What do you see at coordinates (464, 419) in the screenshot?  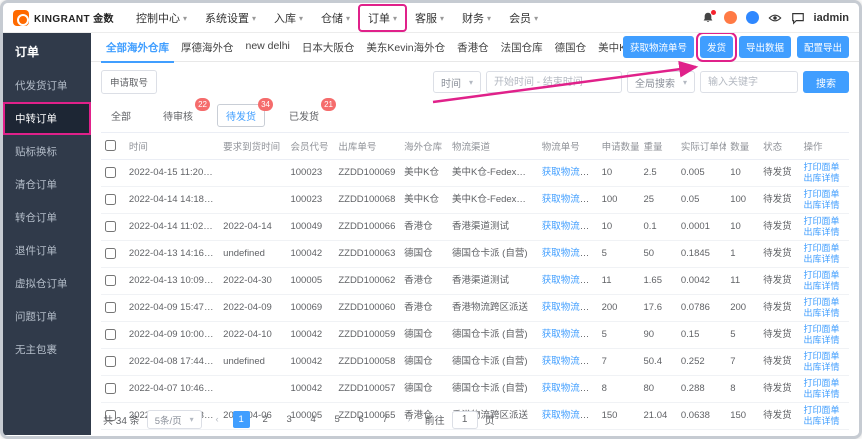 I see `goto-page-input` at bounding box center [464, 419].